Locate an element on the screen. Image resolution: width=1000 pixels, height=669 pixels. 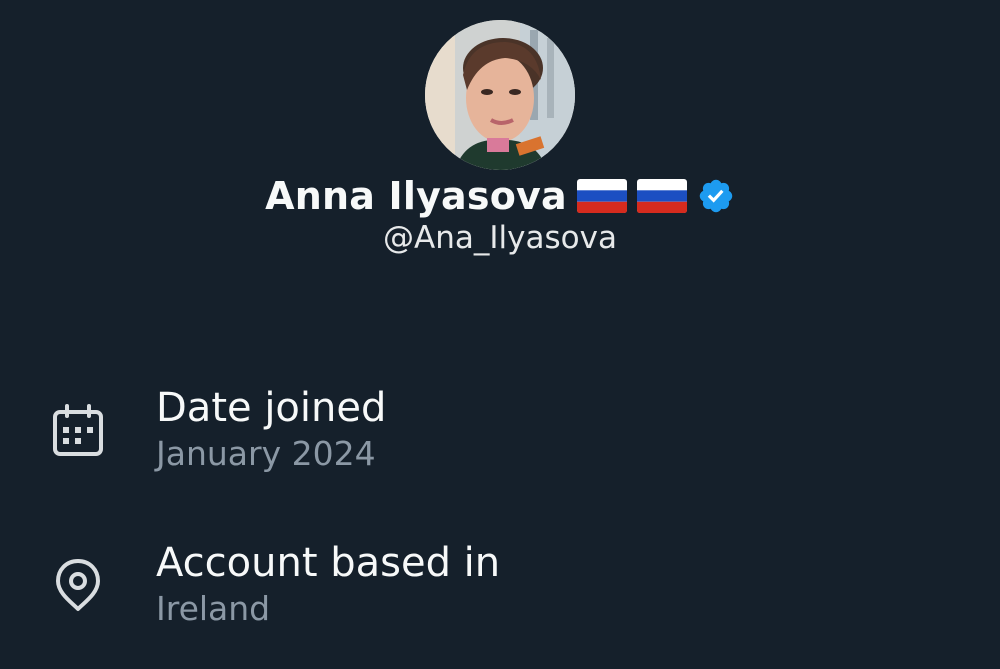
name-row: Anna Ilyasova is located at coordinates (500, 196).